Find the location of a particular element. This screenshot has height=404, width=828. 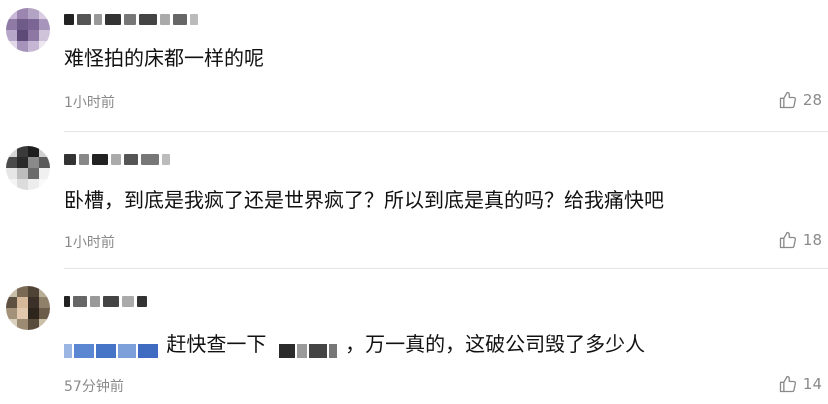

mention-redacted is located at coordinates (112, 347).